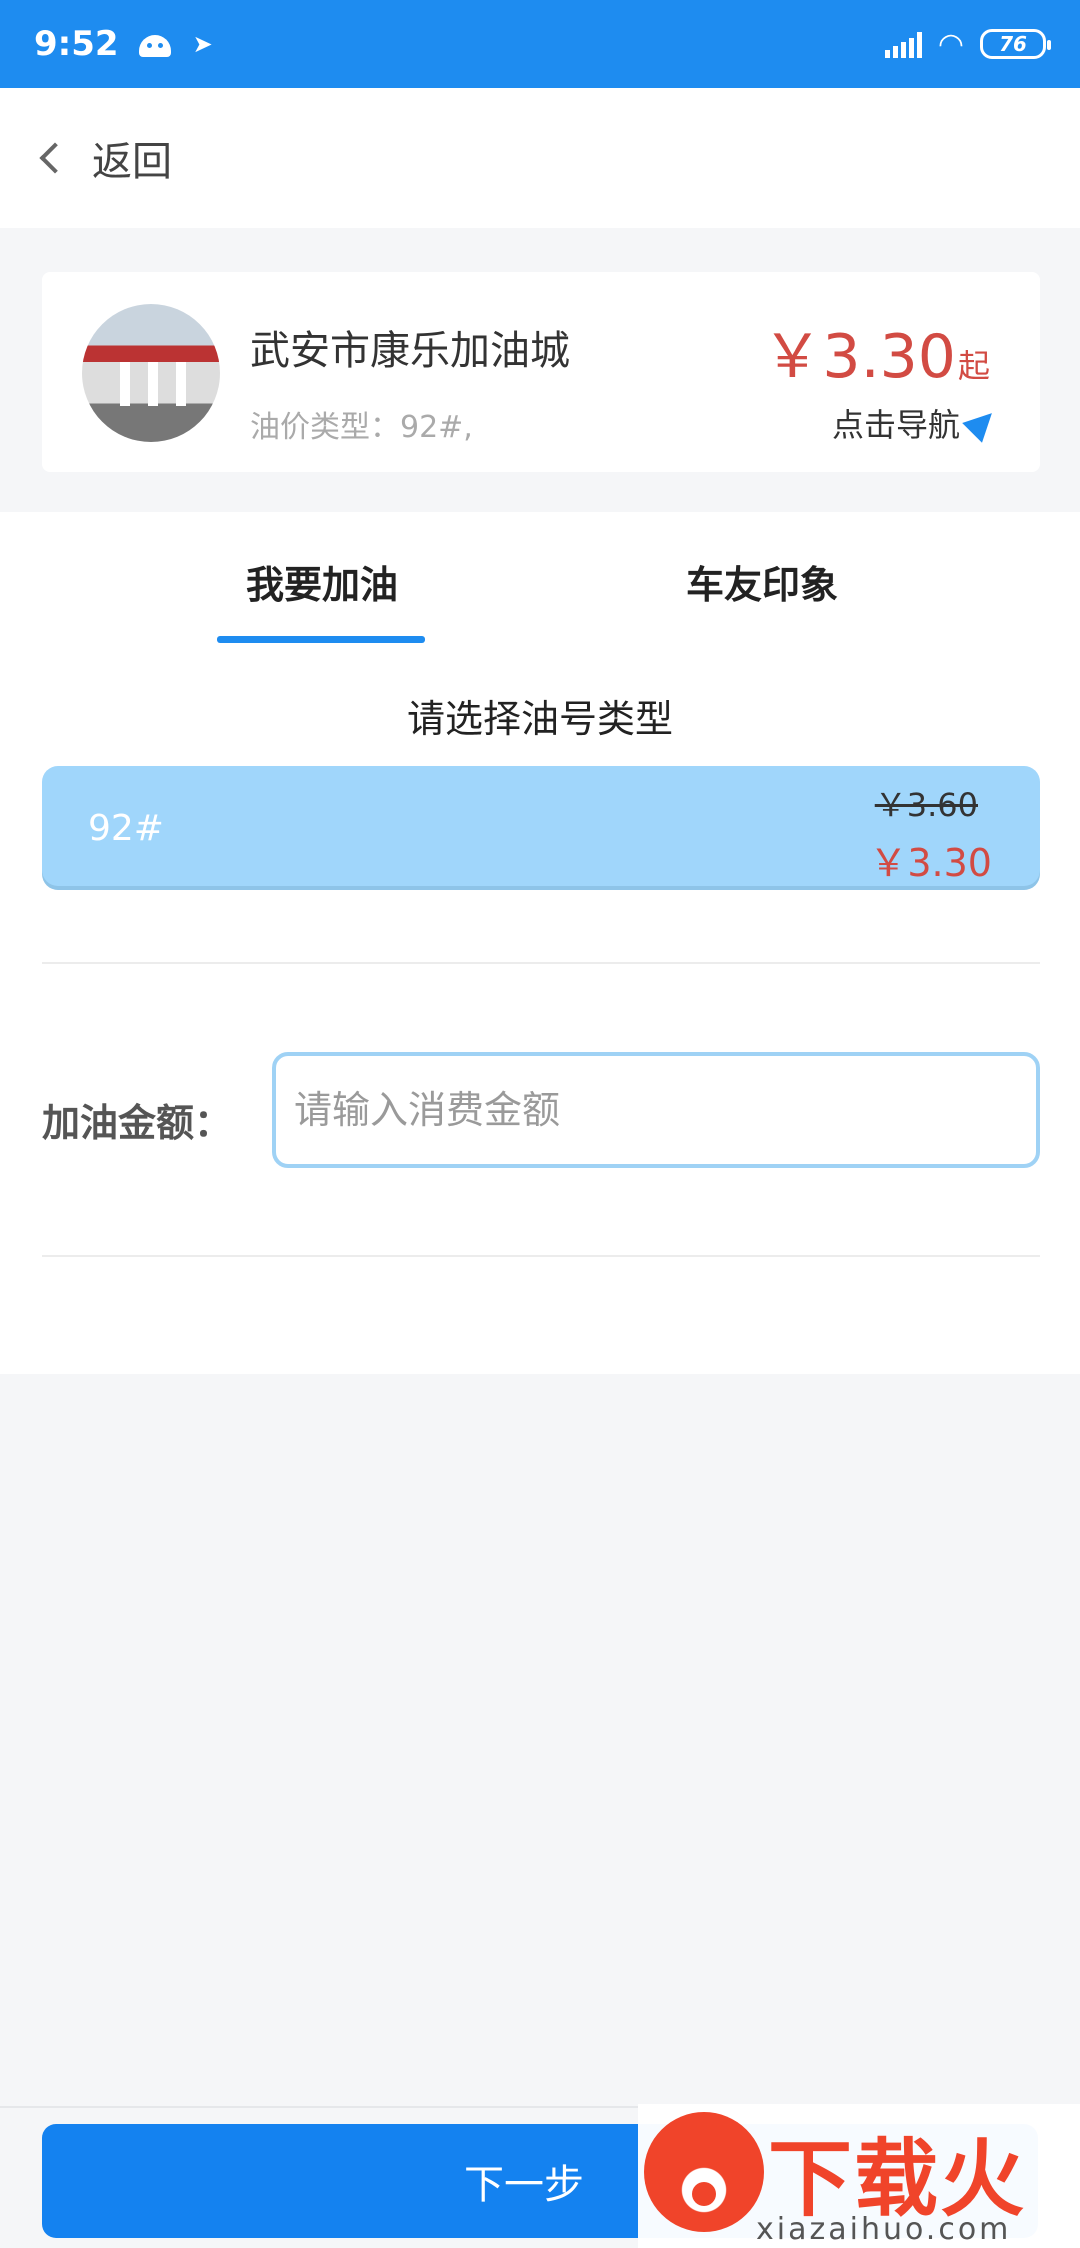 Image resolution: width=1080 pixels, height=2248 pixels. I want to click on price-from: ￥3.30 起, so click(876, 351).